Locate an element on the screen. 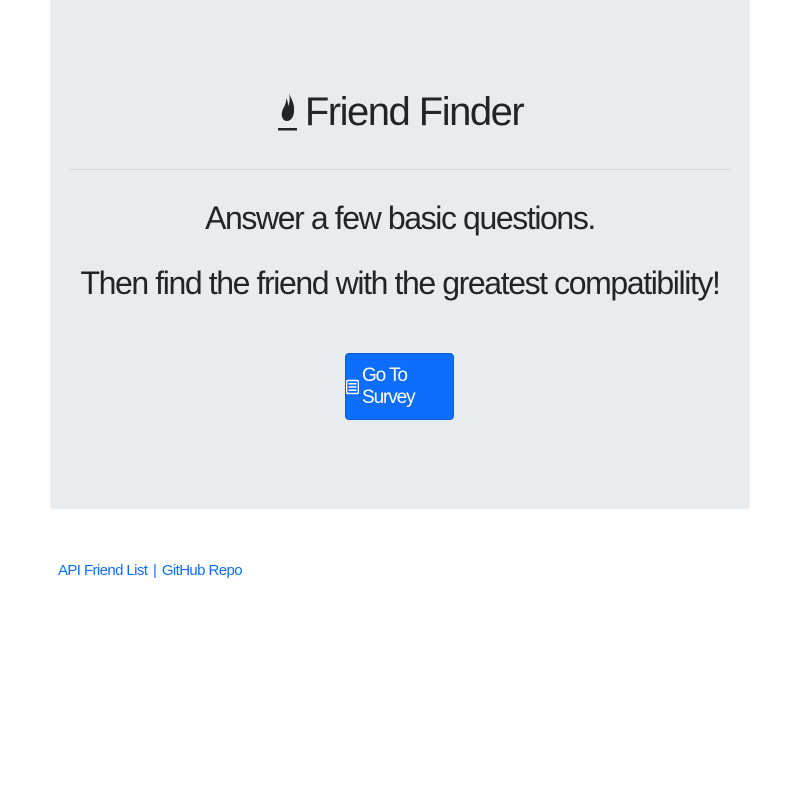 The image size is (800, 800). go-to-survey-button: Go To Survey is located at coordinates (399, 386).